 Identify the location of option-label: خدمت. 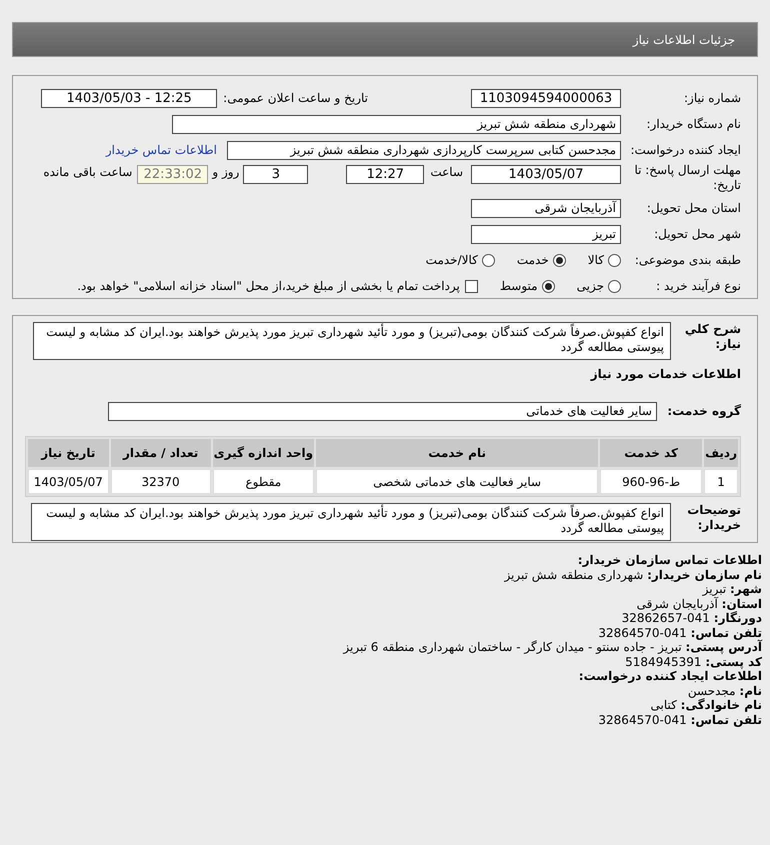
(532, 260).